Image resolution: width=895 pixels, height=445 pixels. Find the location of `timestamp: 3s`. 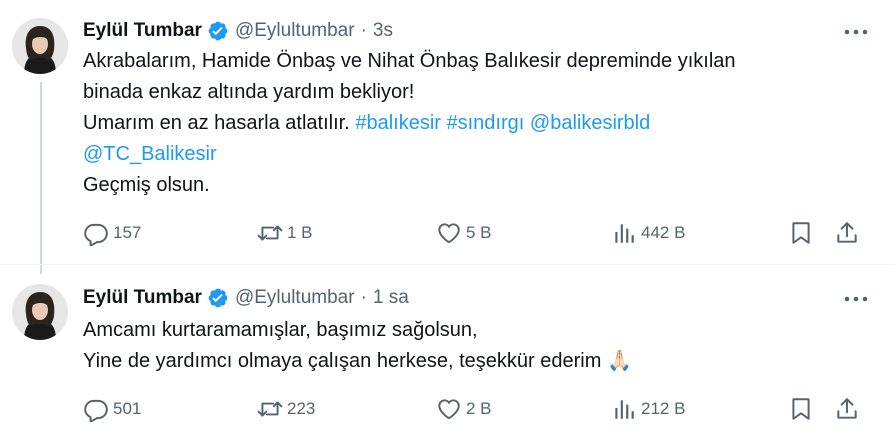

timestamp: 3s is located at coordinates (383, 31).